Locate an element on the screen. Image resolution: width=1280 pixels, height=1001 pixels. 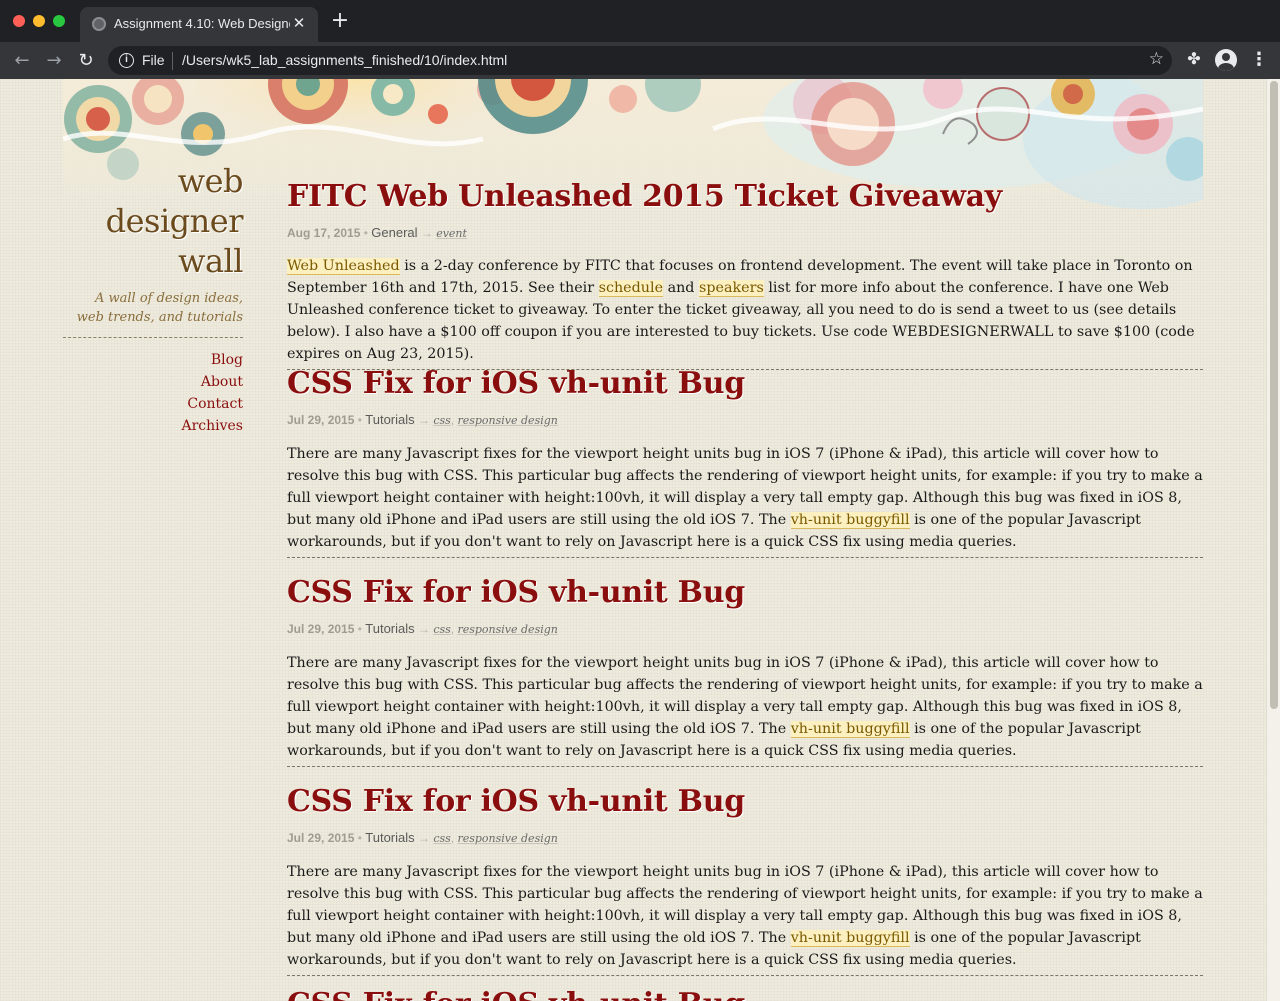
nav-link-contact: Contact is located at coordinates (153, 404).